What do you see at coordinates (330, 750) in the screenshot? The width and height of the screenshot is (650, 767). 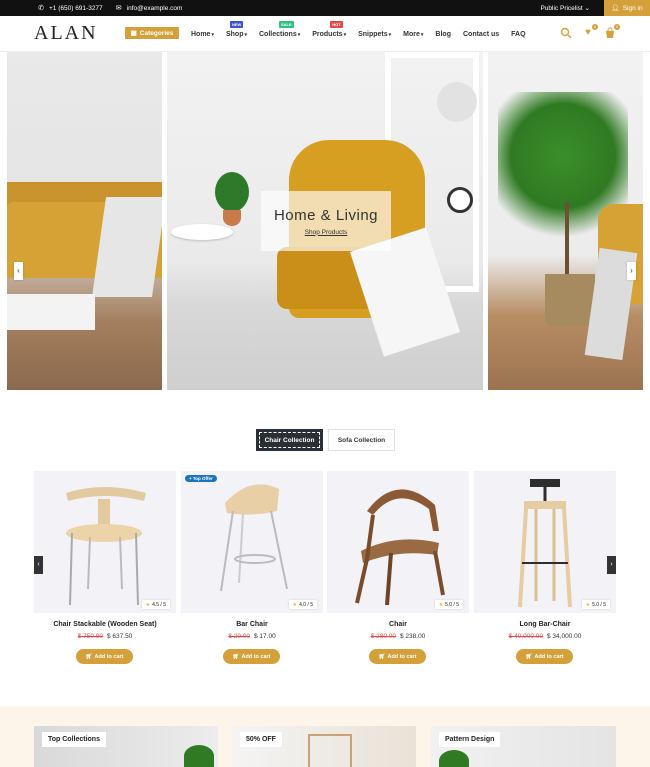 I see `frame-shape` at bounding box center [330, 750].